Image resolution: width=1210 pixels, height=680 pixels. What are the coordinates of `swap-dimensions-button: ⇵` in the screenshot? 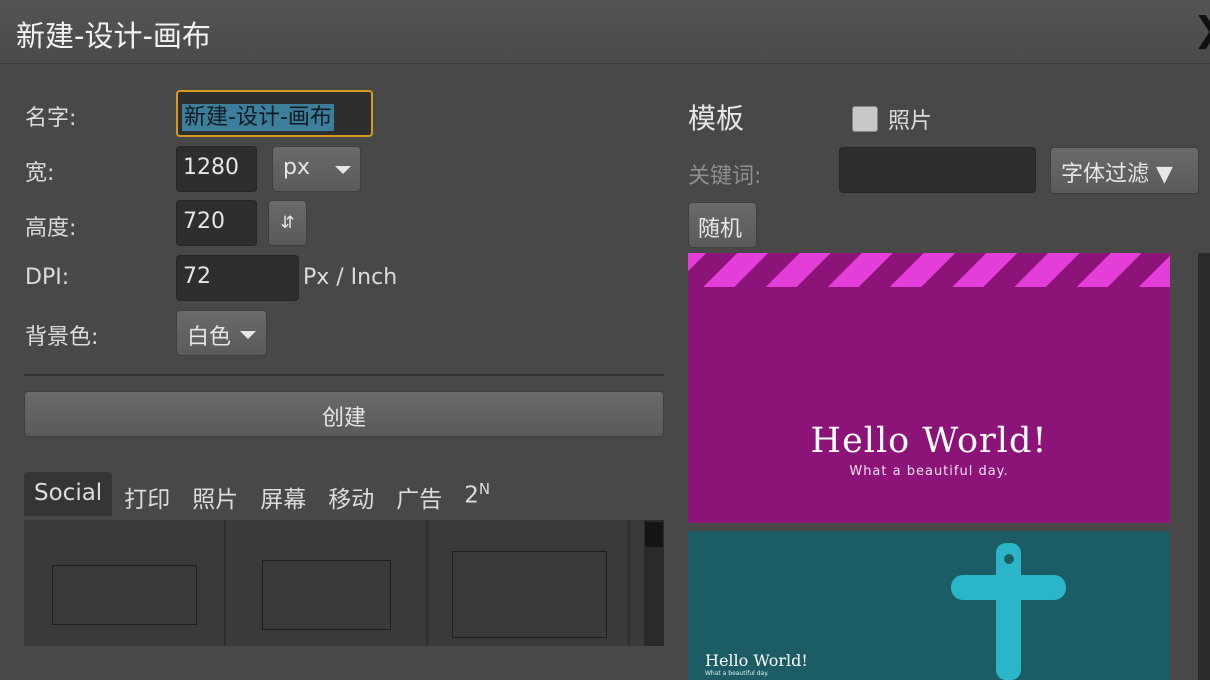 It's located at (287, 223).